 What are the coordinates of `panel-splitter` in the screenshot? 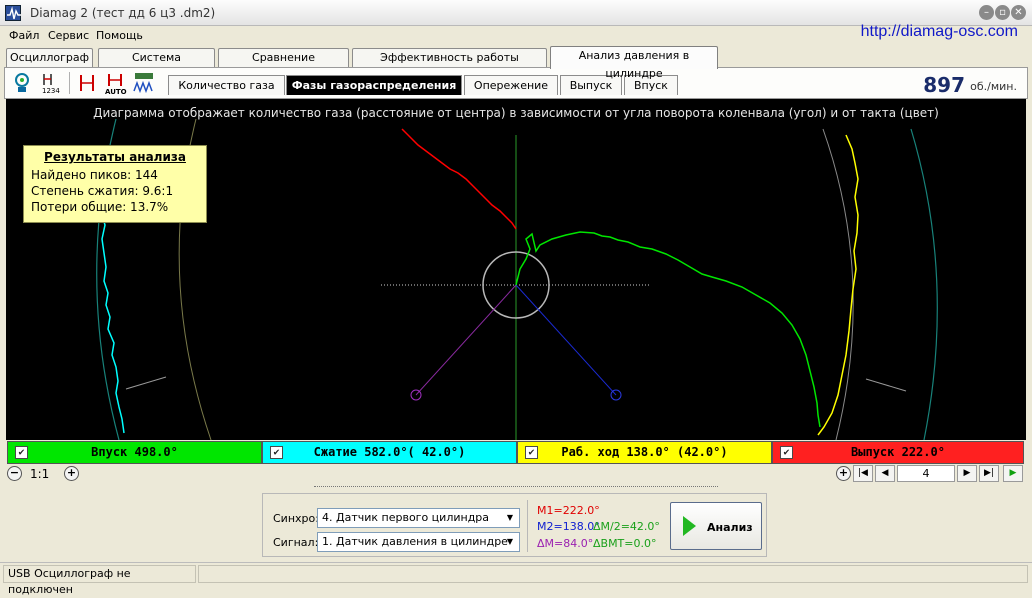 It's located at (516, 489).